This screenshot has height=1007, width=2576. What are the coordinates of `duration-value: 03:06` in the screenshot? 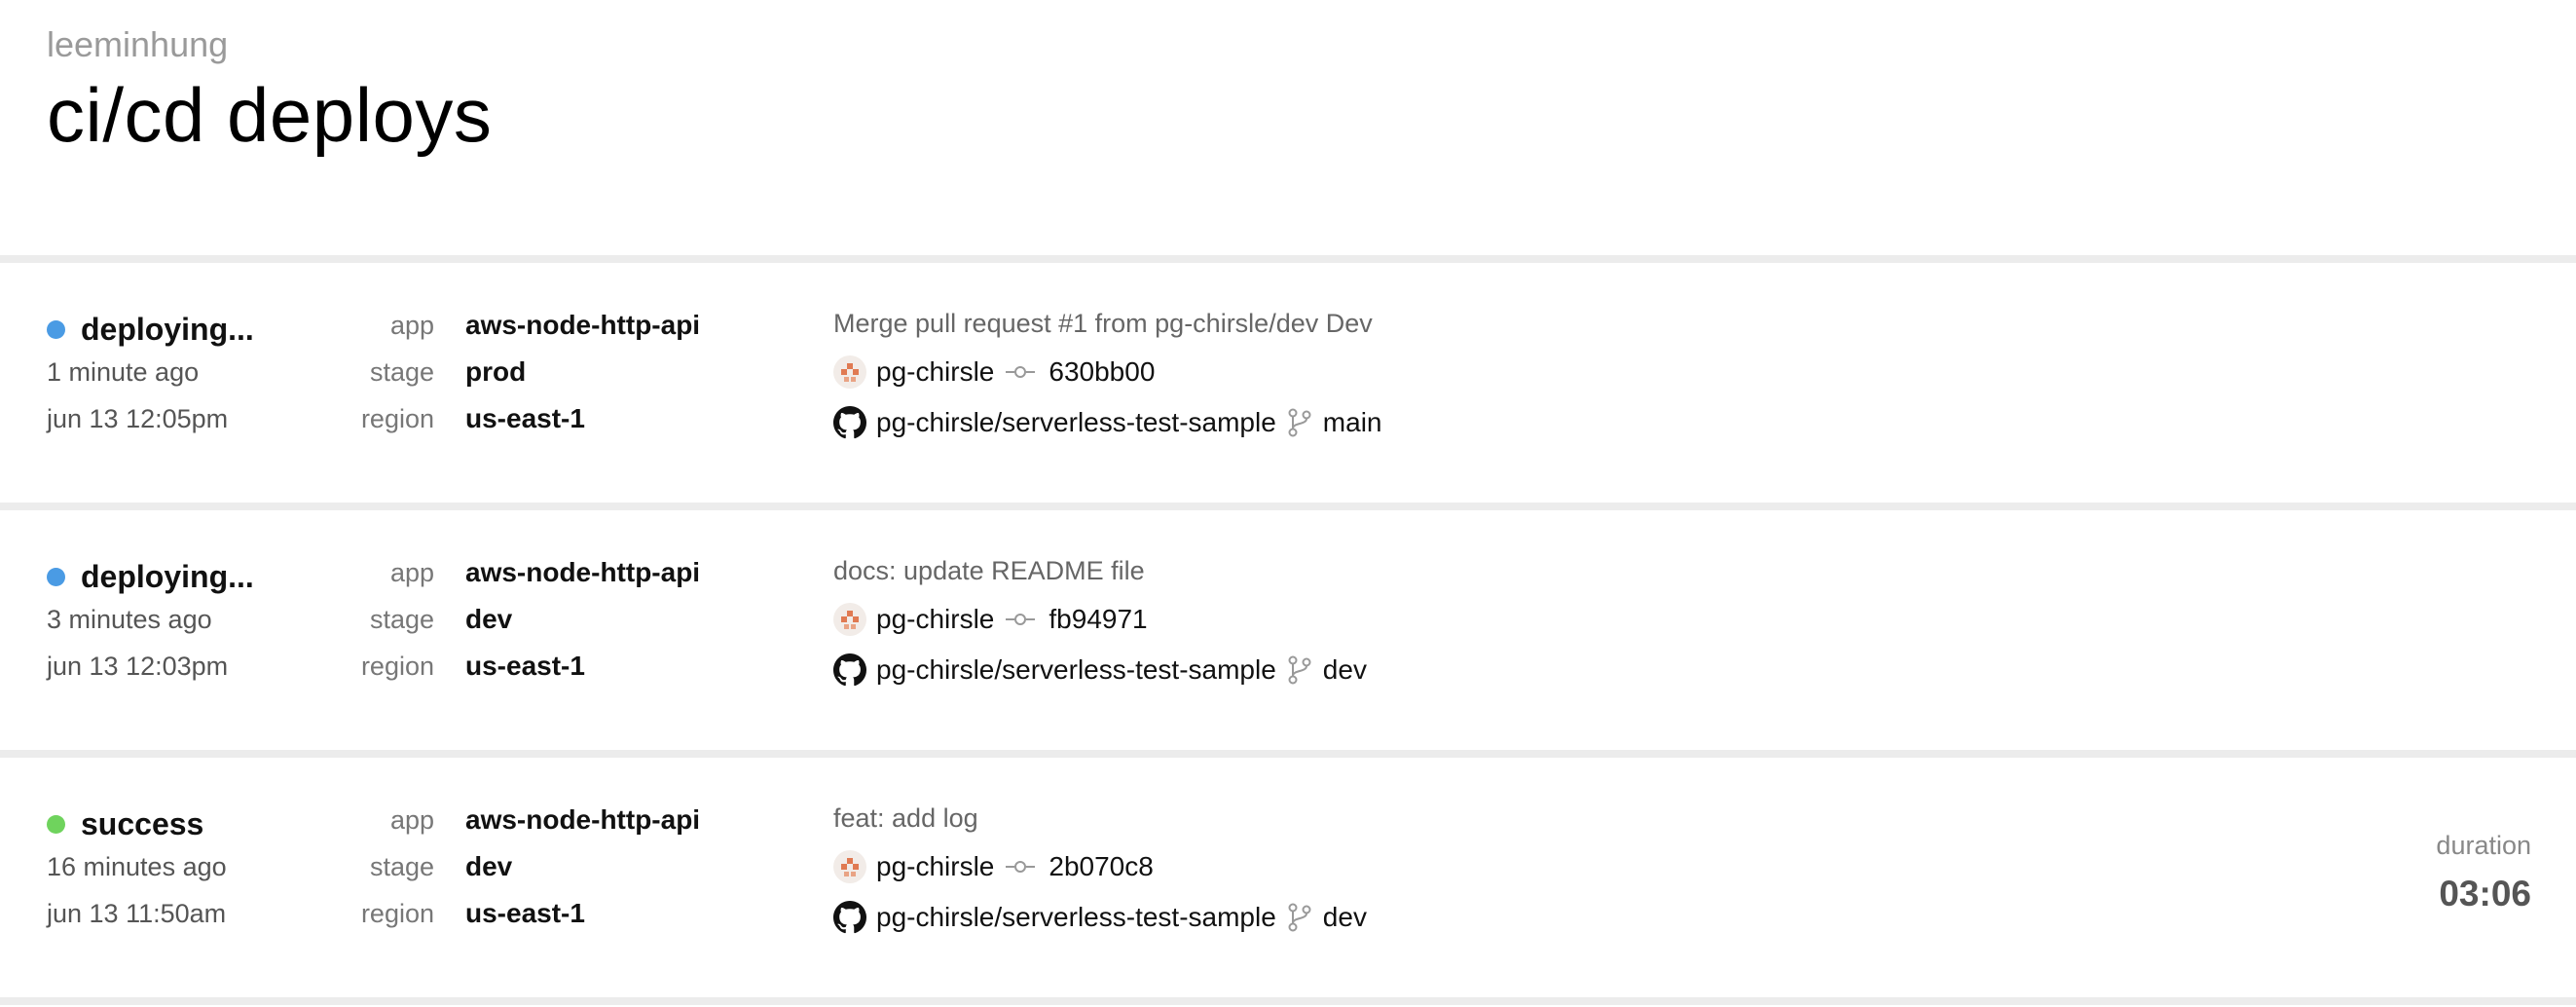 It's located at (2485, 894).